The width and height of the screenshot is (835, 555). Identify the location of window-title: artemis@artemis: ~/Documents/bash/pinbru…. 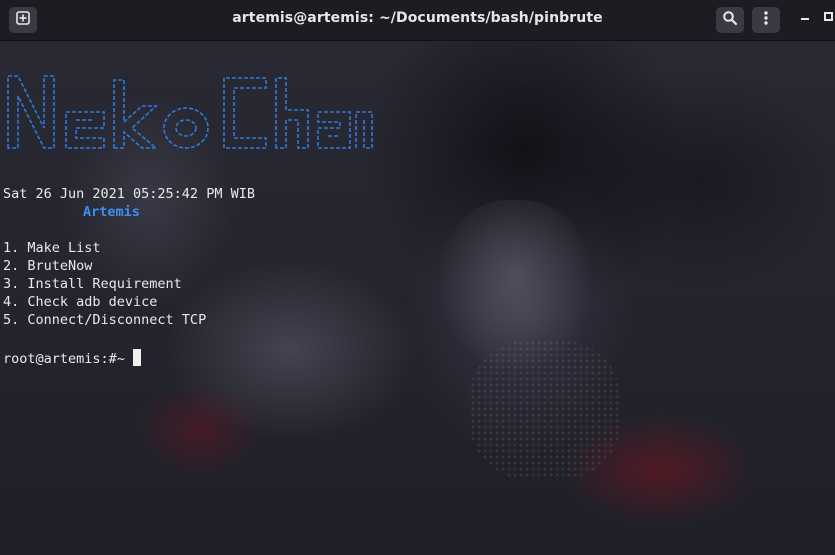
(417, 18).